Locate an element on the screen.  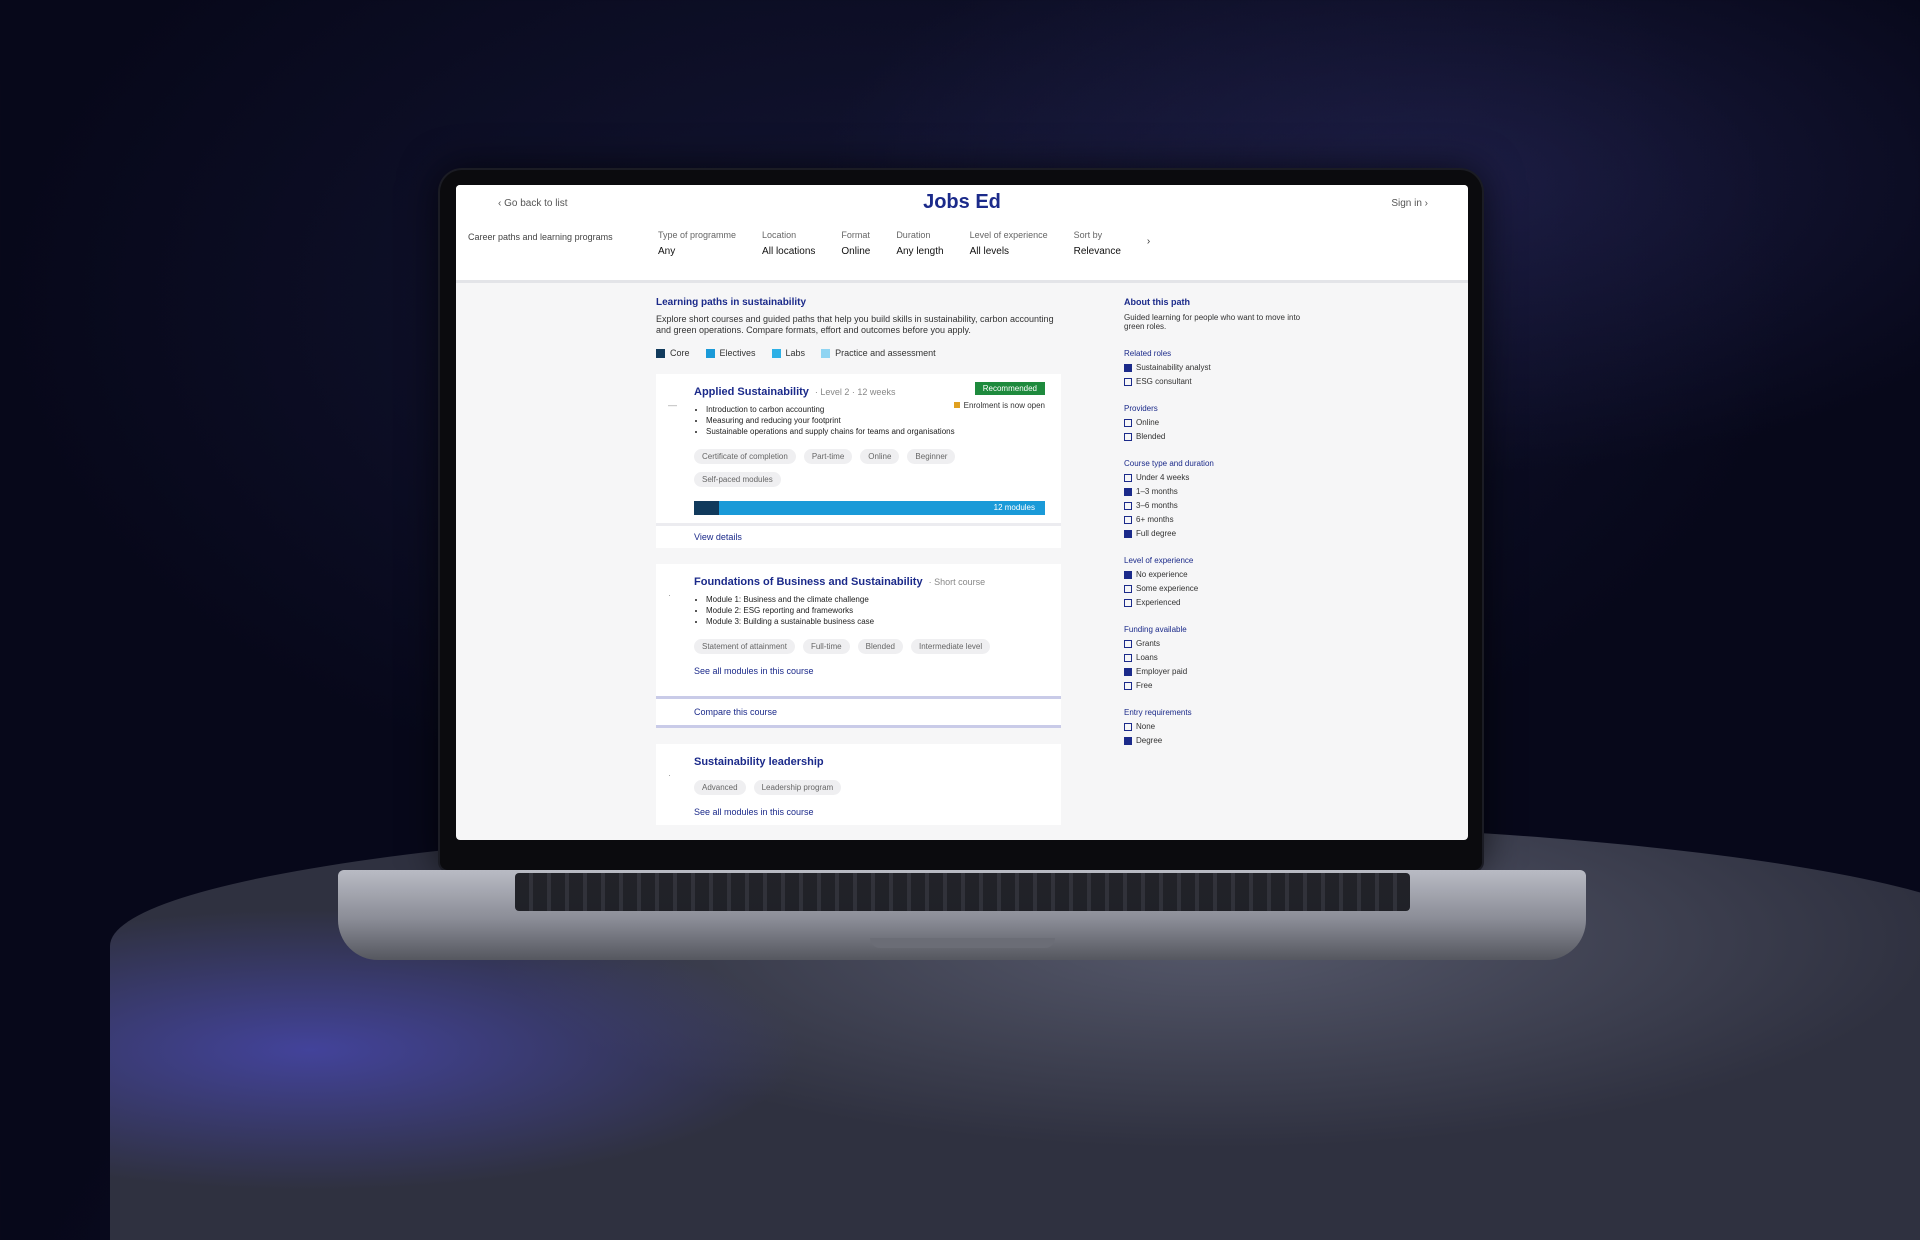
sidebar-checkbox-item: None is located at coordinates (1214, 726).